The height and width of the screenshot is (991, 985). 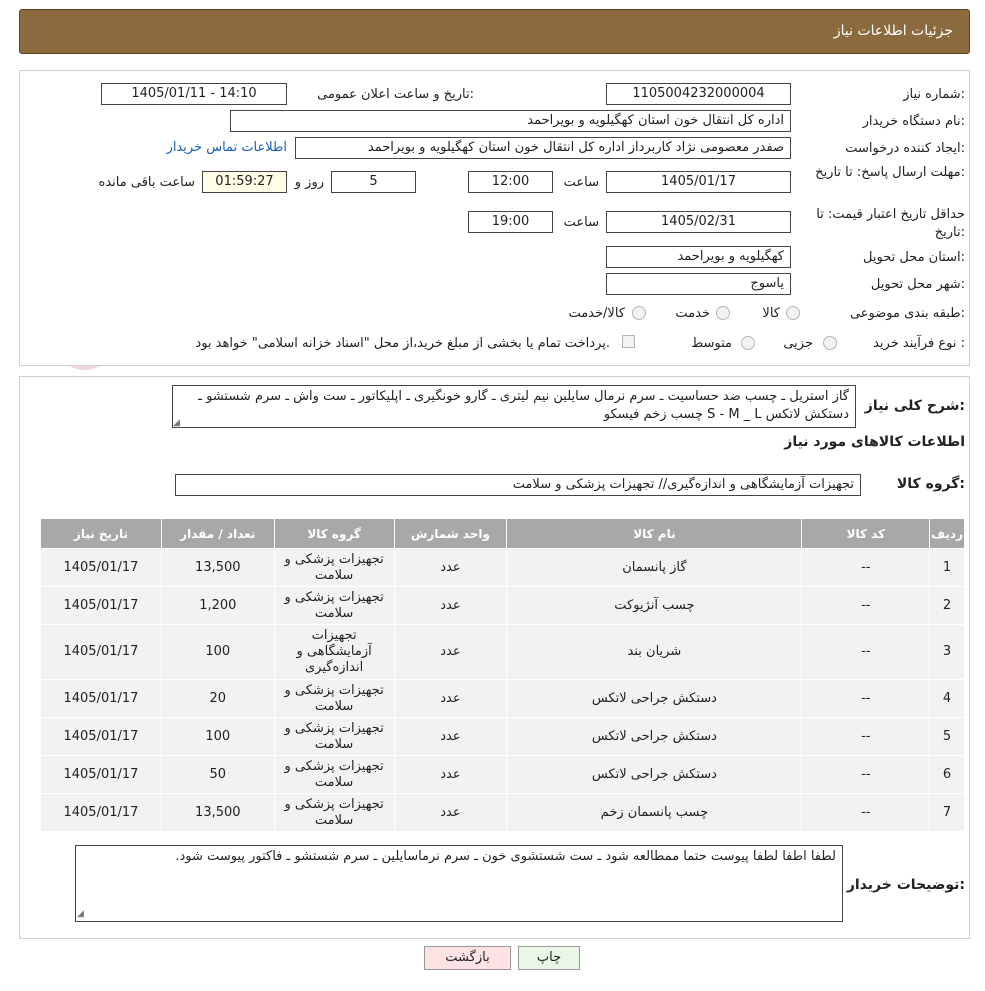 What do you see at coordinates (581, 182) in the screenshot?
I see `deadline-time-label: ساعت` at bounding box center [581, 182].